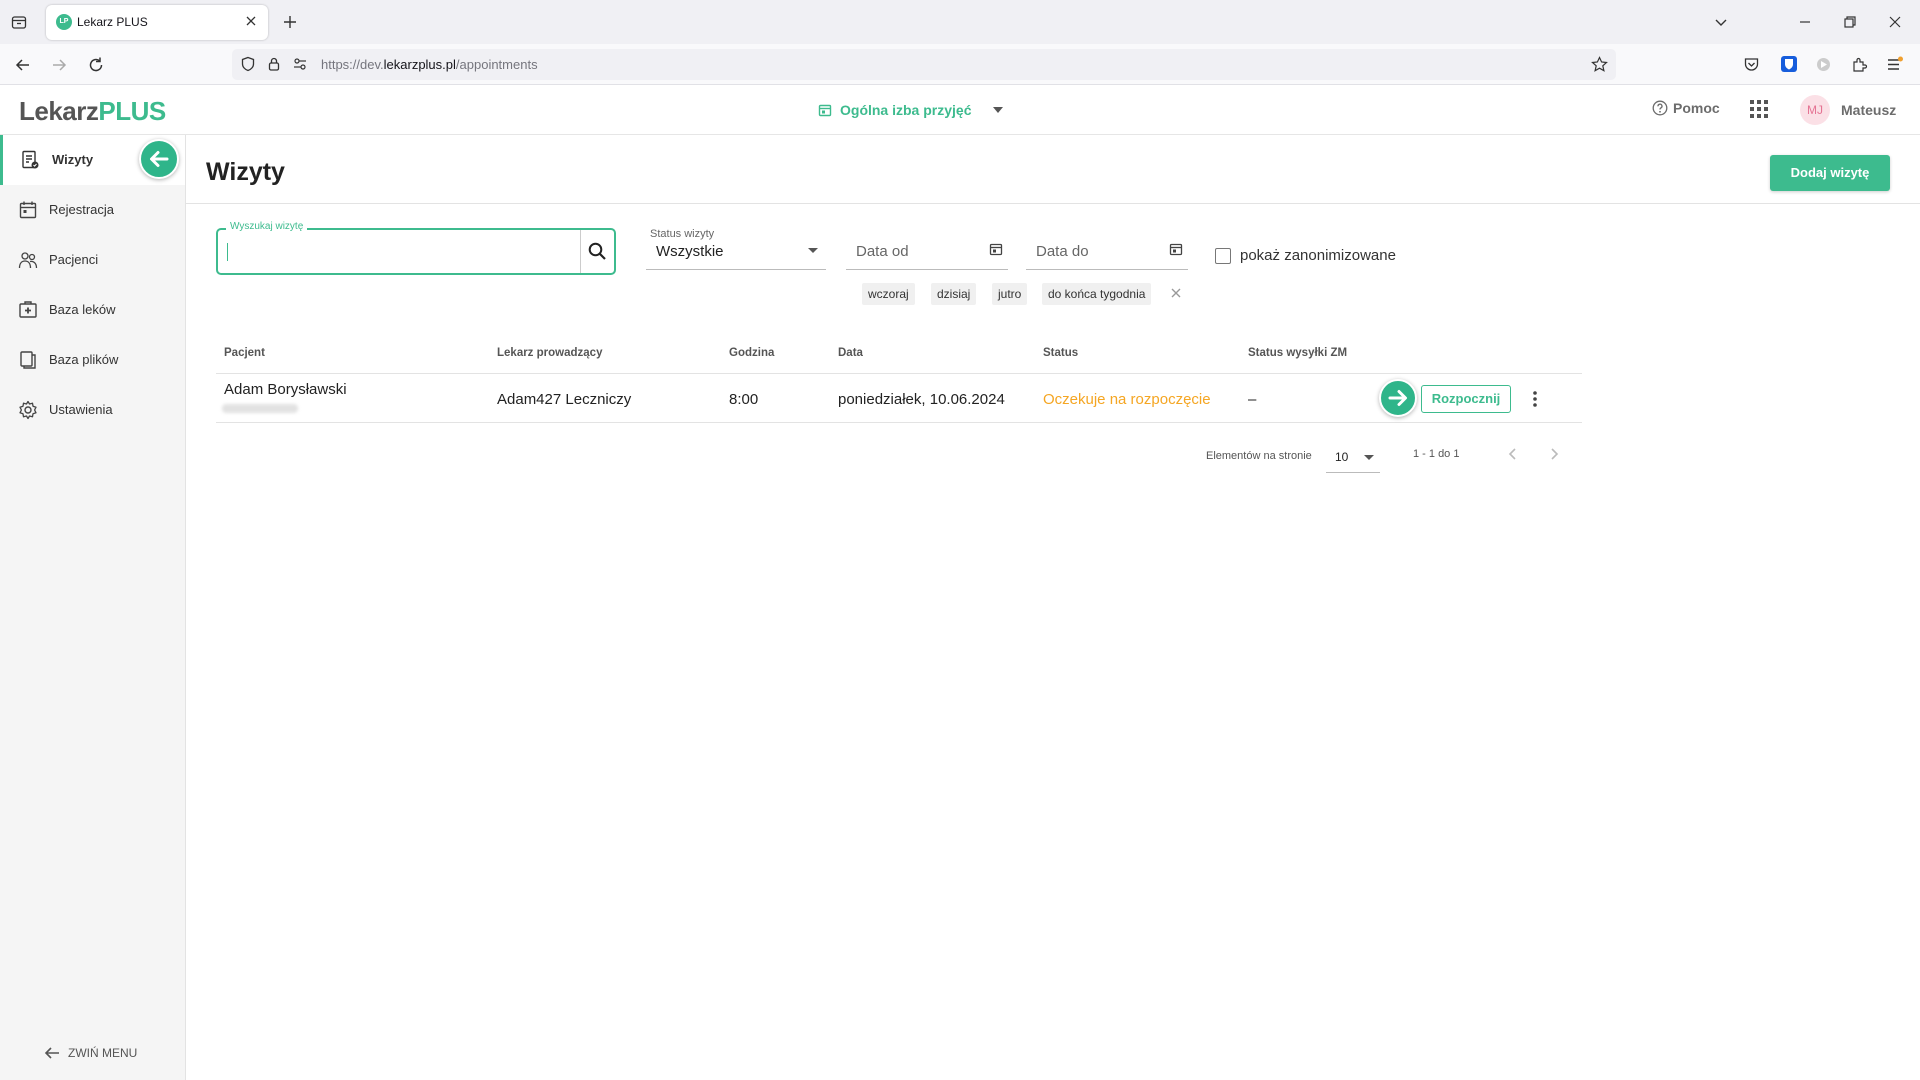 This screenshot has height=1080, width=1920. What do you see at coordinates (597, 251) in the screenshot?
I see `search-button` at bounding box center [597, 251].